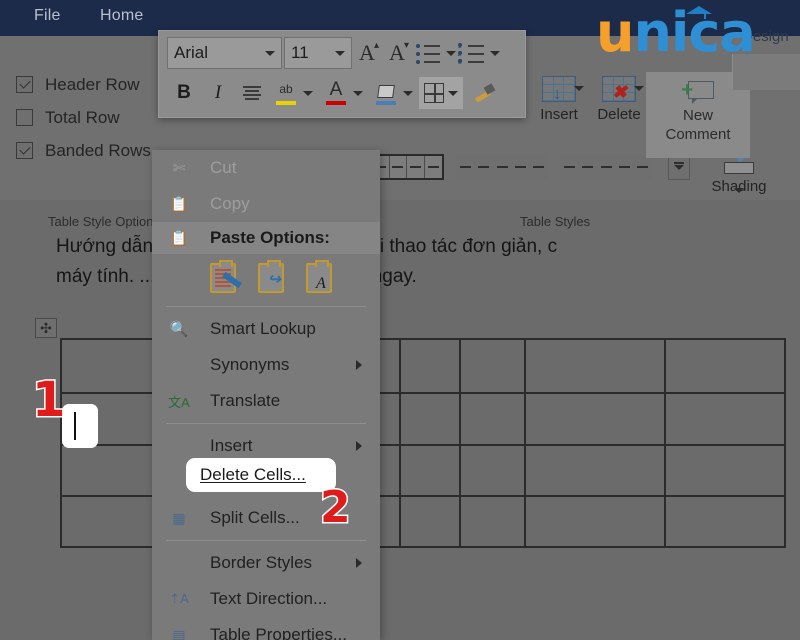 This screenshot has width=800, height=640. I want to click on italic-button: I, so click(218, 93).